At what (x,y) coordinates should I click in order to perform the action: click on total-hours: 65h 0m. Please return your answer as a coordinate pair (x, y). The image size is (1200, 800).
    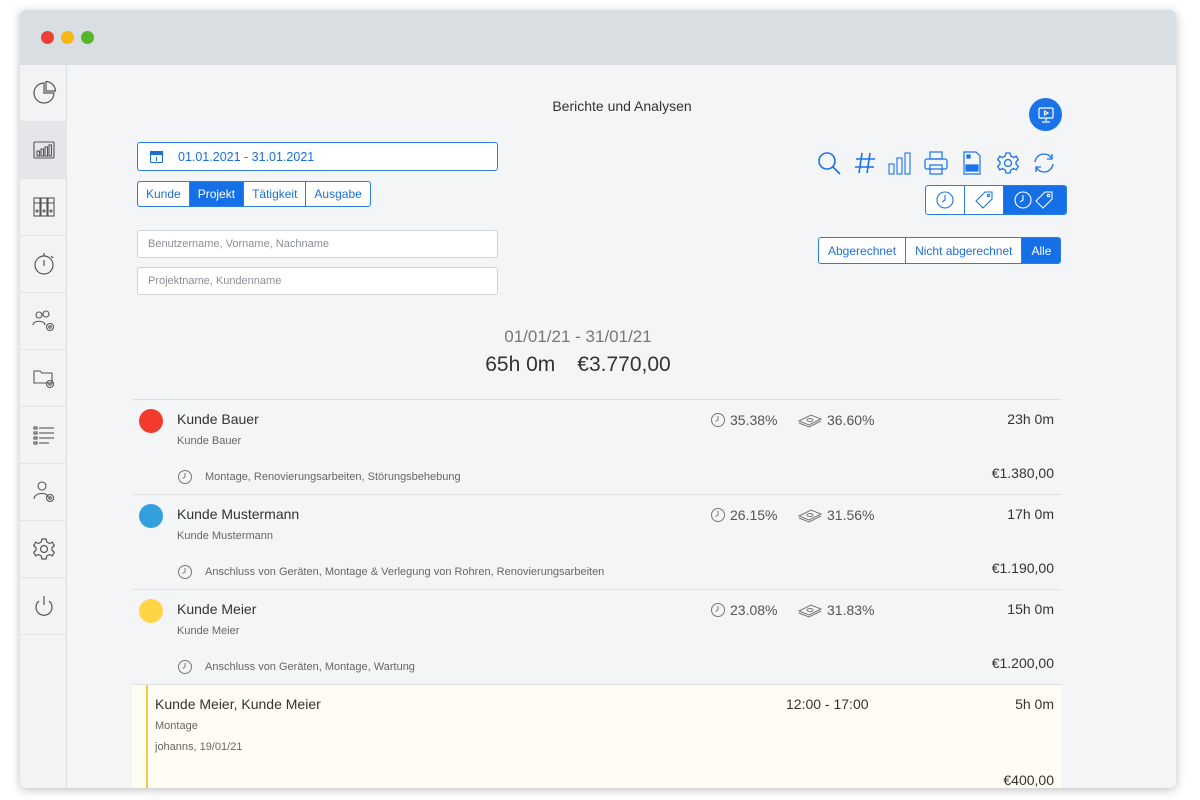
    Looking at the image, I should click on (520, 364).